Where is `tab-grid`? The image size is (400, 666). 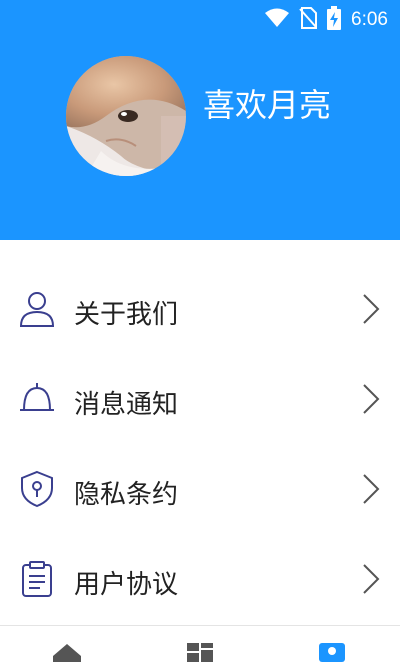
tab-grid is located at coordinates (200, 653).